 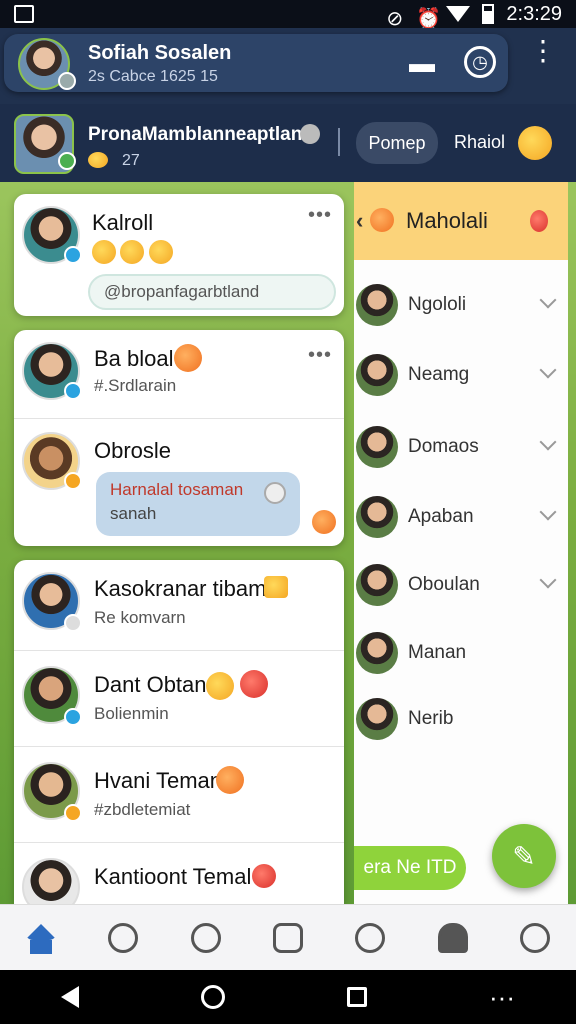 I want to click on primary-profile-card: Sofiah Sosalen 2s Cabce 1625 15 ▬ ◷, so click(x=256, y=63).